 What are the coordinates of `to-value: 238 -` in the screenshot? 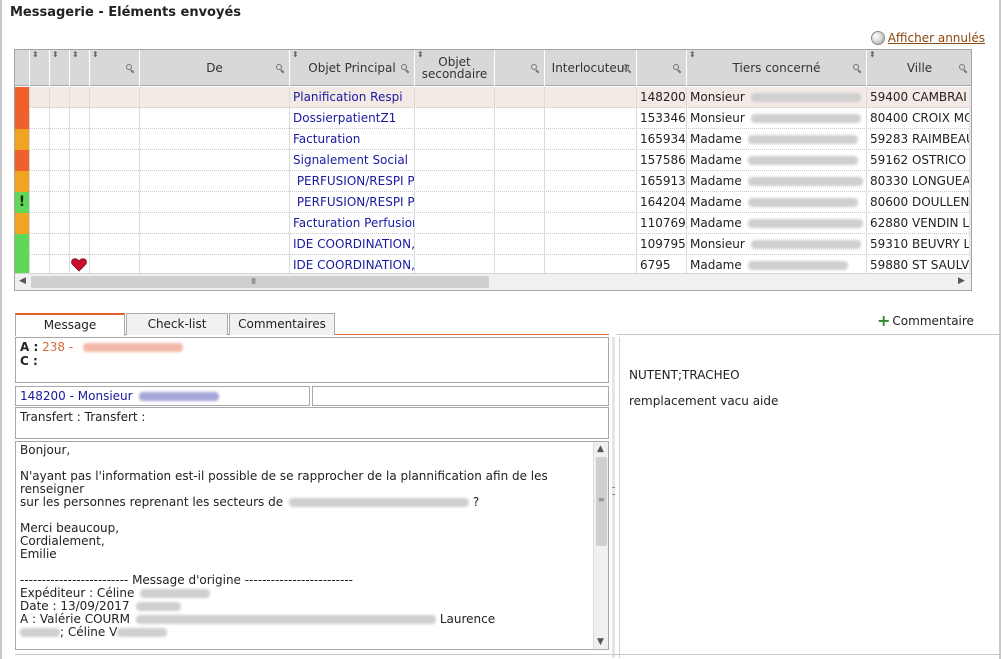 It's located at (59, 347).